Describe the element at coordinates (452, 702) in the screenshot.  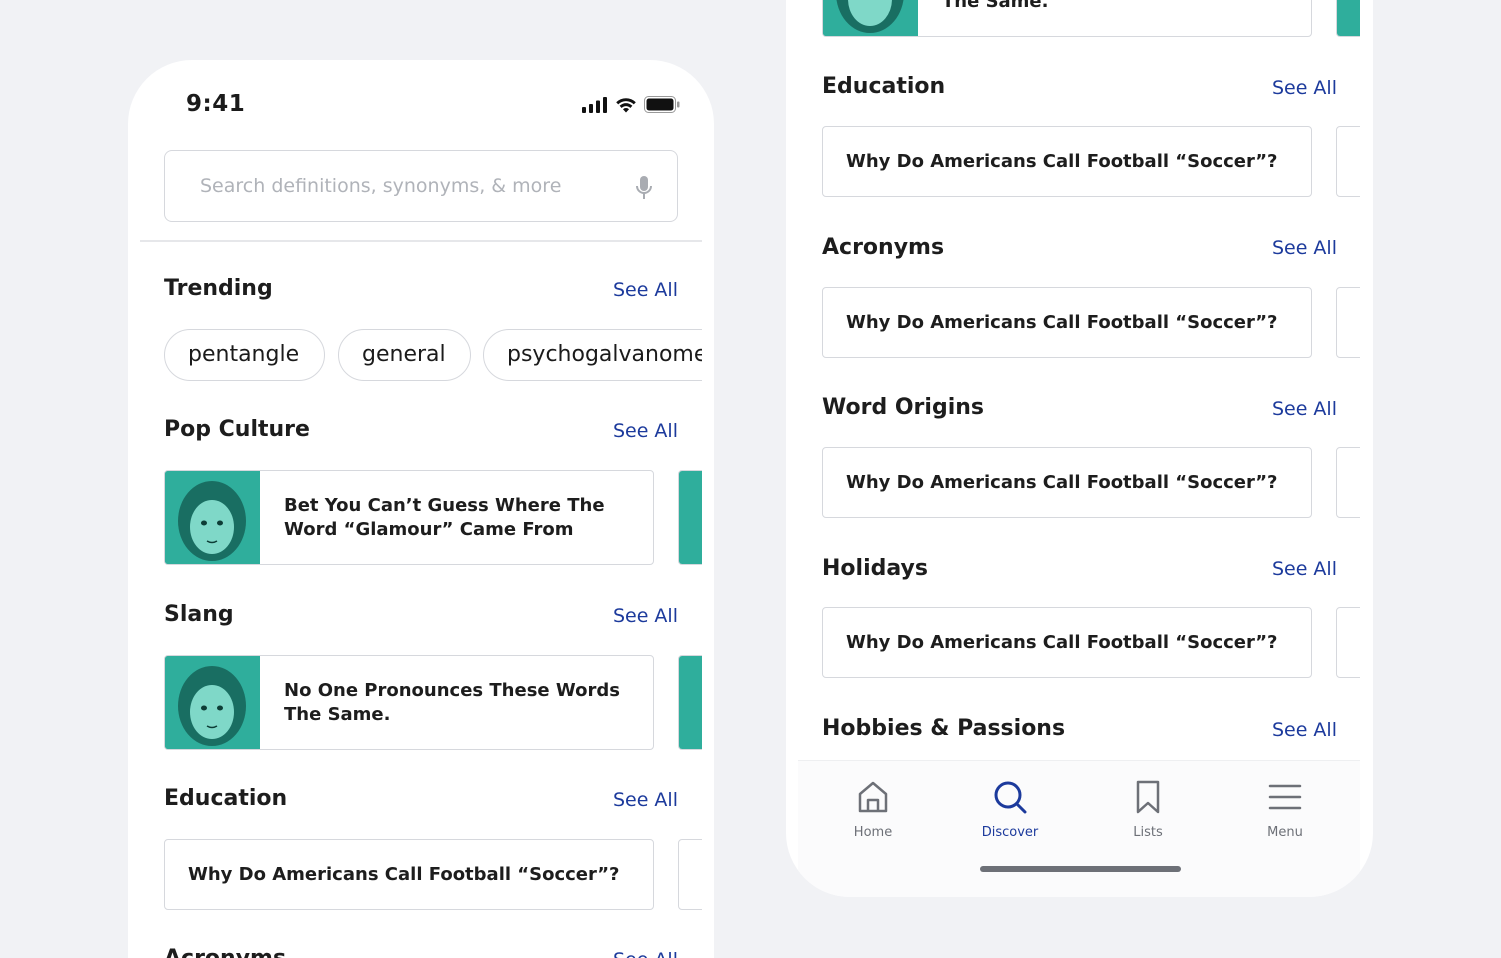
I see `article-title: No One Pronounces These Words The Same.` at that location.